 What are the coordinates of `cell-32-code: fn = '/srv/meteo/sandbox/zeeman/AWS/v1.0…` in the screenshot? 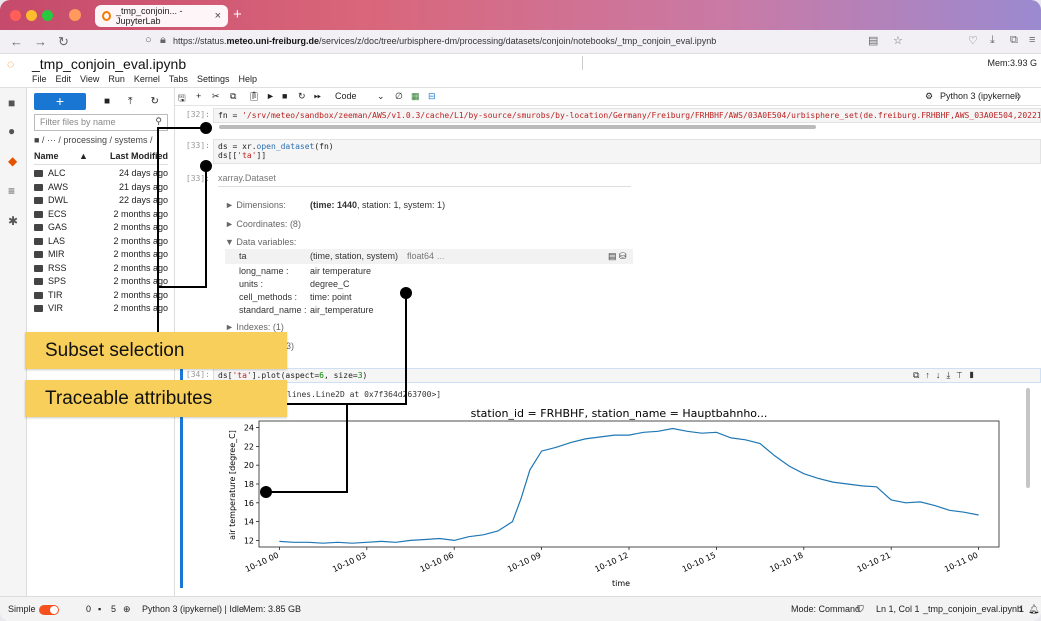 It's located at (627, 115).